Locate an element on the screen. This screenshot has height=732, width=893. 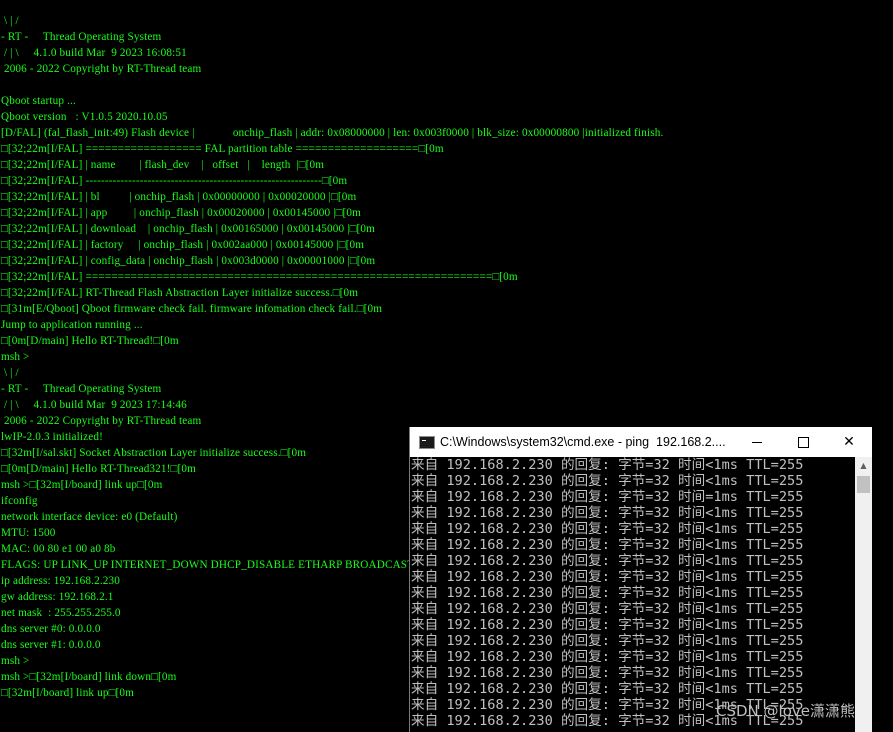
terminal-line: dns server #1: 0.0.0.0 is located at coordinates (51, 645).